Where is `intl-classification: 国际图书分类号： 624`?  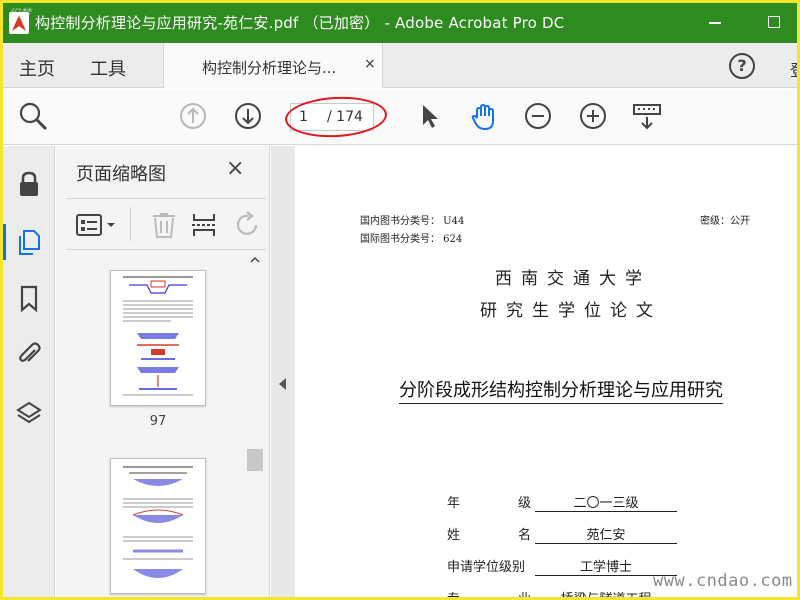 intl-classification: 国际图书分类号： 624 is located at coordinates (411, 239).